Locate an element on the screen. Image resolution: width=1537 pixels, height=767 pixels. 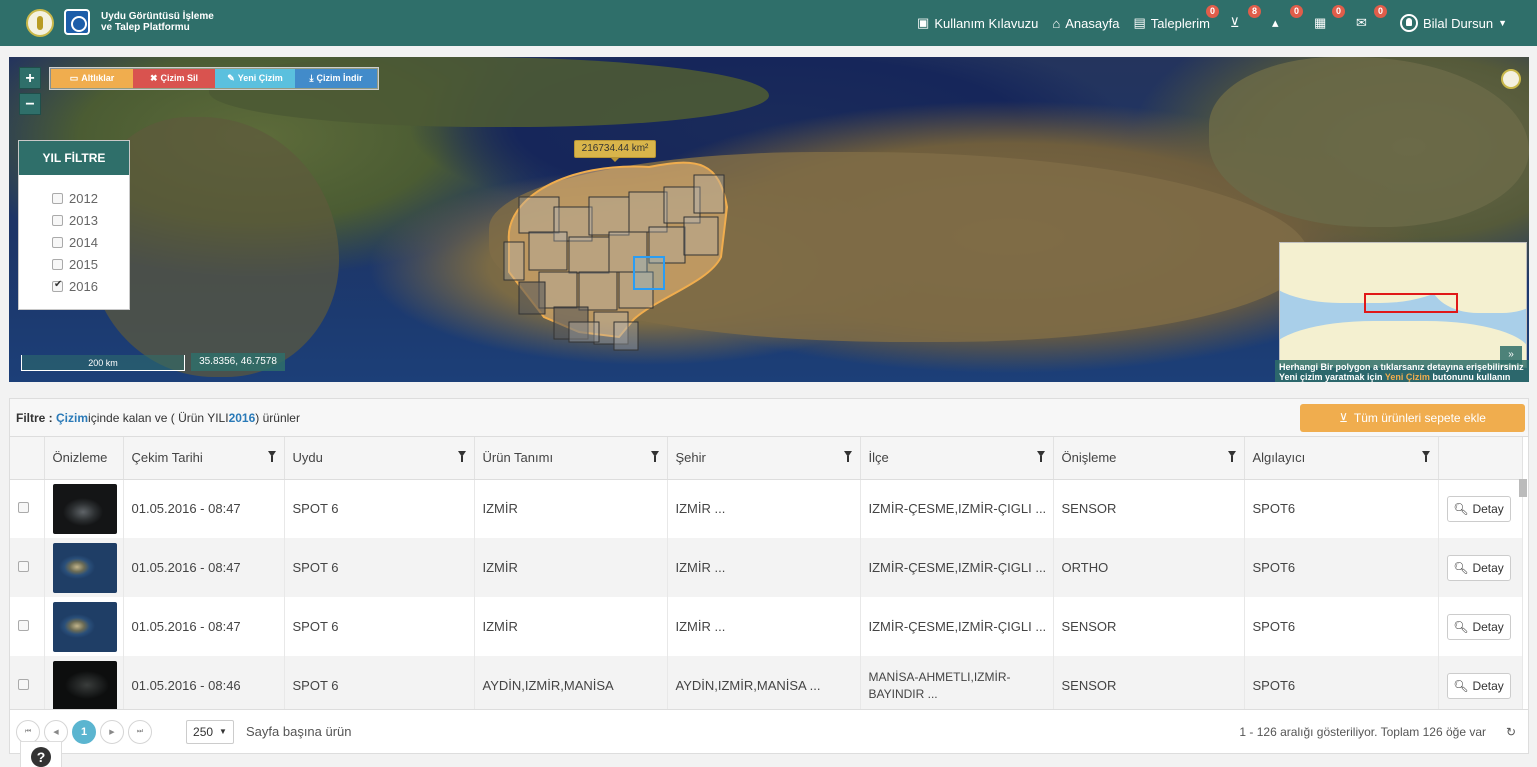
help-button: ? is located at coordinates (41, 754).